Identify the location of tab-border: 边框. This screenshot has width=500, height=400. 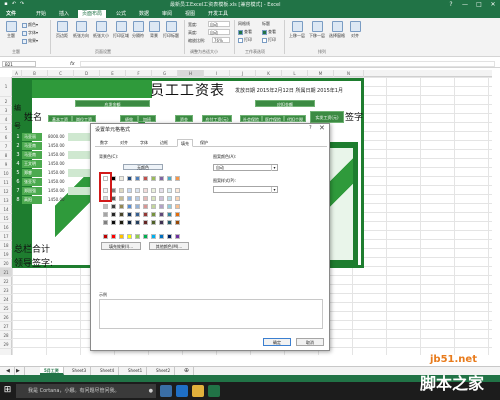
(164, 143).